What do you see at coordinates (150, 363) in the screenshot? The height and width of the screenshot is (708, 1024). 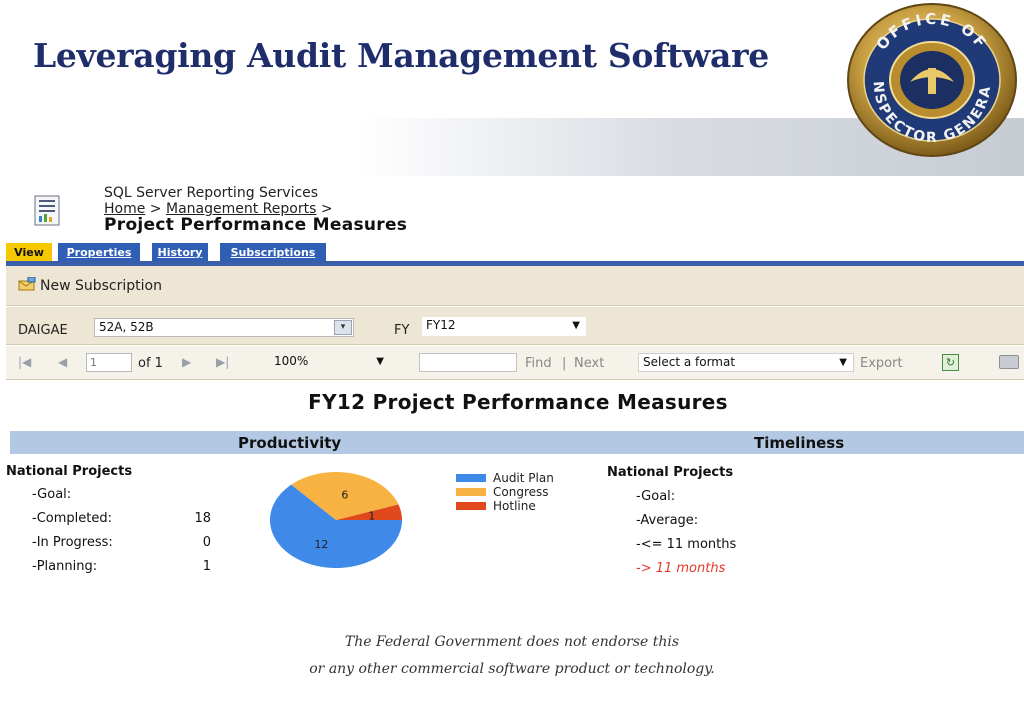 I see `page-count: of 1` at bounding box center [150, 363].